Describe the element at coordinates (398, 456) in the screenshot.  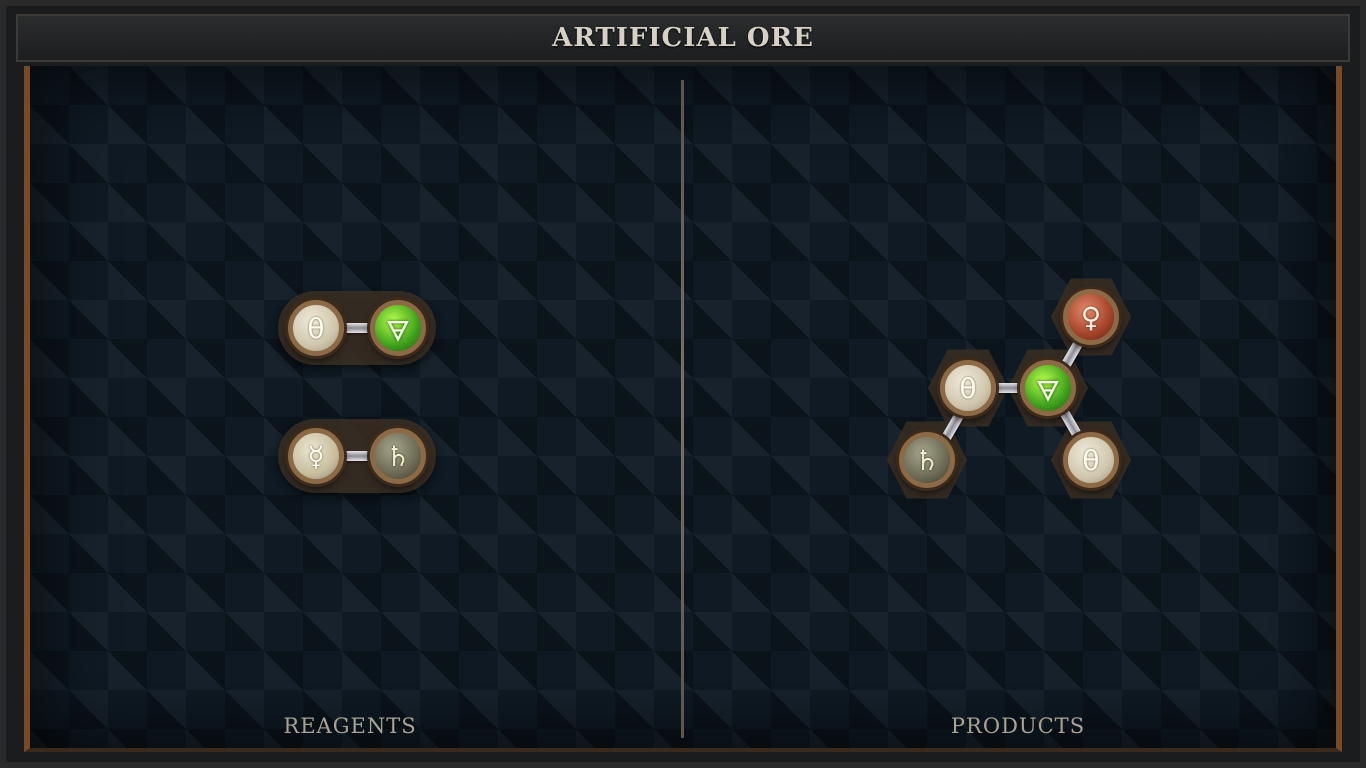
I see `reagent-2-atom-lead: ♄` at that location.